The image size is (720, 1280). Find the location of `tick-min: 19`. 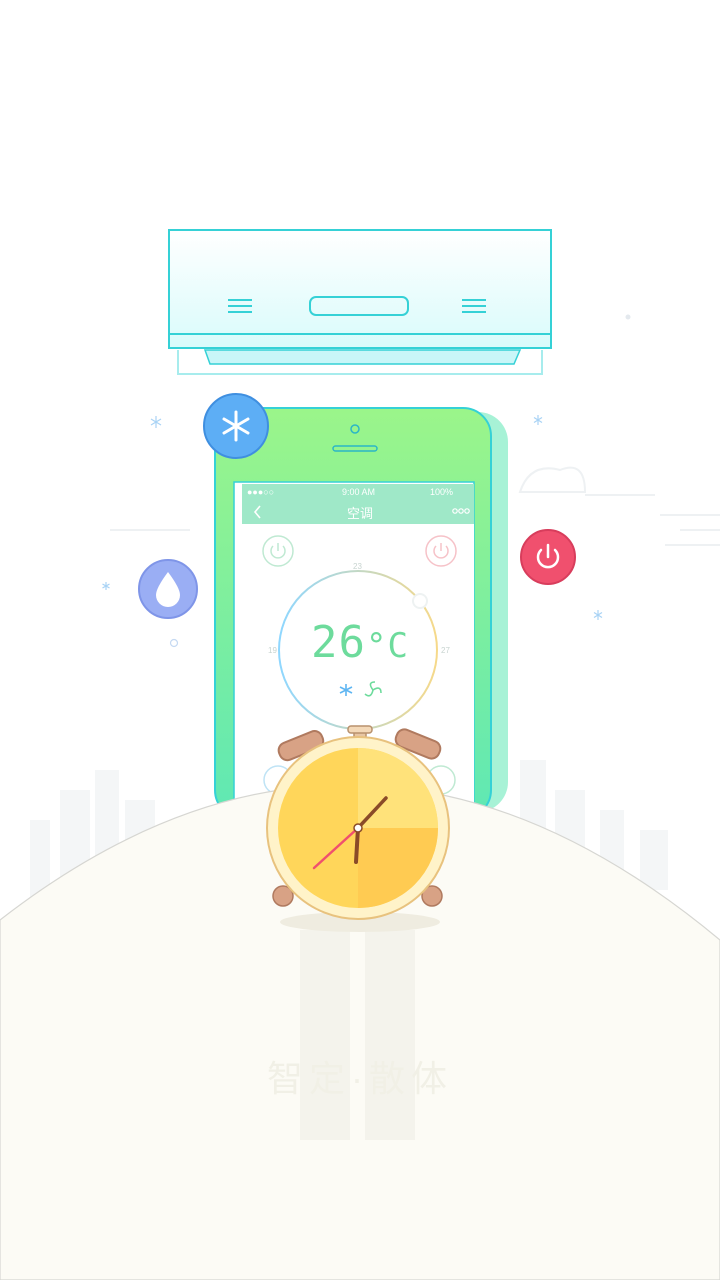

tick-min: 19 is located at coordinates (272, 650).